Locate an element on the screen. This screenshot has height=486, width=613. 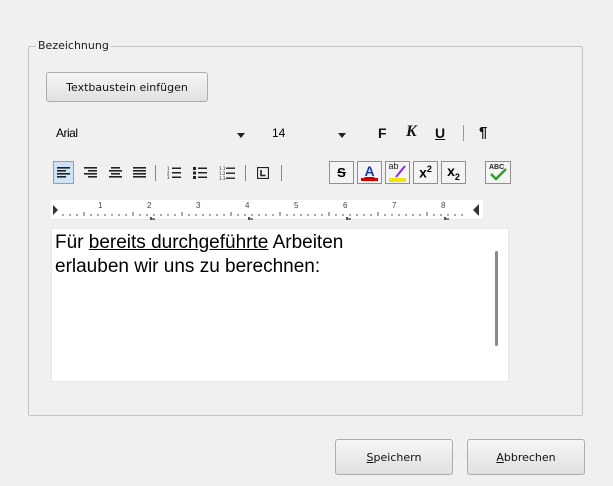
subscript-button: x2 is located at coordinates (453, 172).